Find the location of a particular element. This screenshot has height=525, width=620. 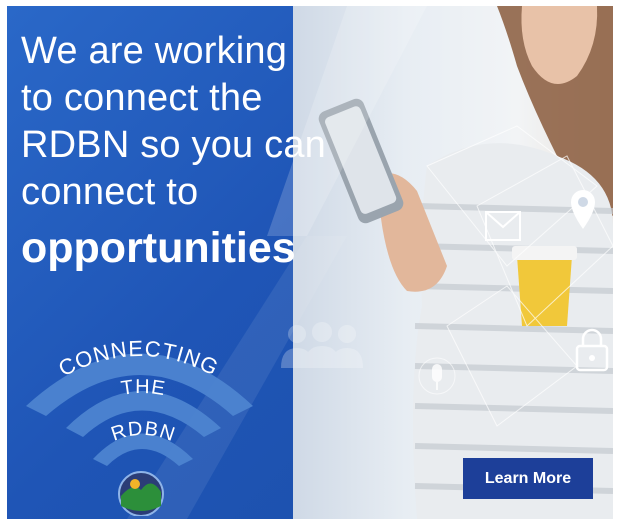

email-icon is located at coordinates (503, 226).